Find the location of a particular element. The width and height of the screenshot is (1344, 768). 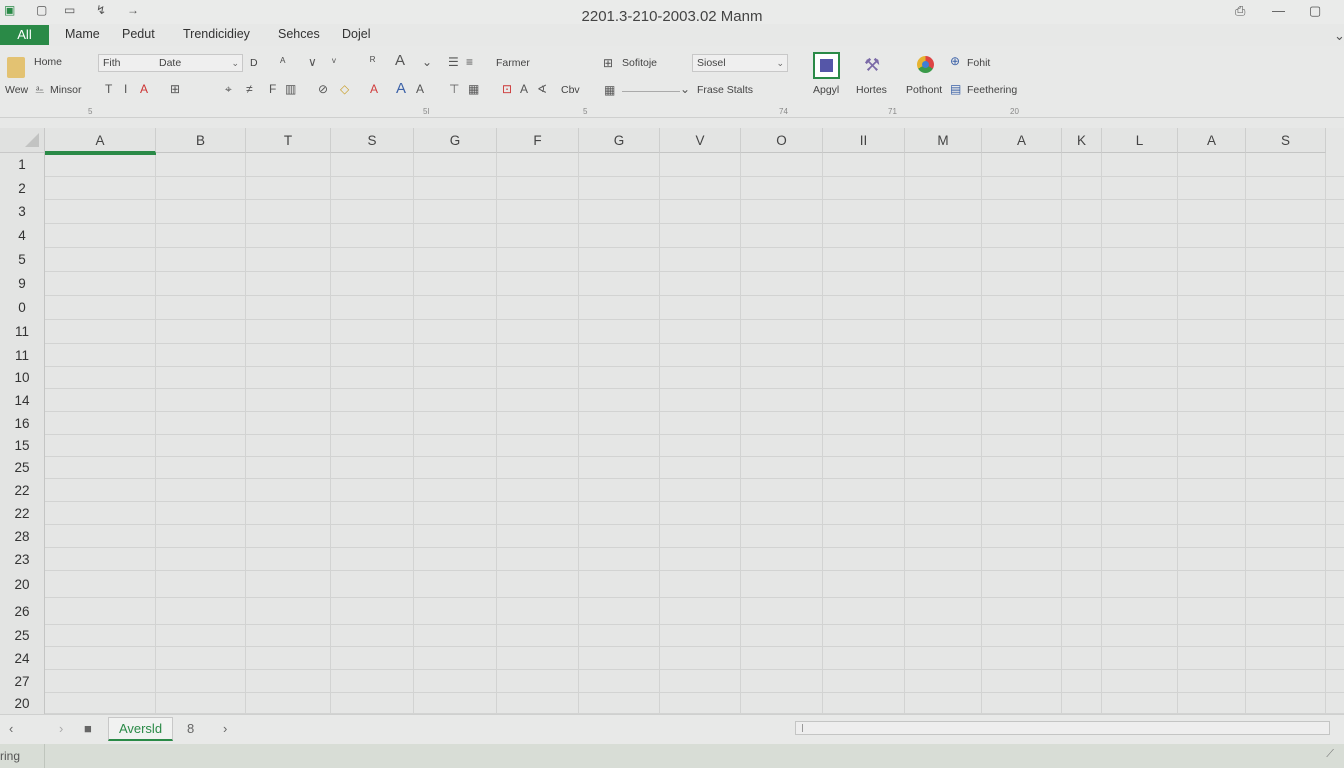

row-header: 10 is located at coordinates (22, 378).